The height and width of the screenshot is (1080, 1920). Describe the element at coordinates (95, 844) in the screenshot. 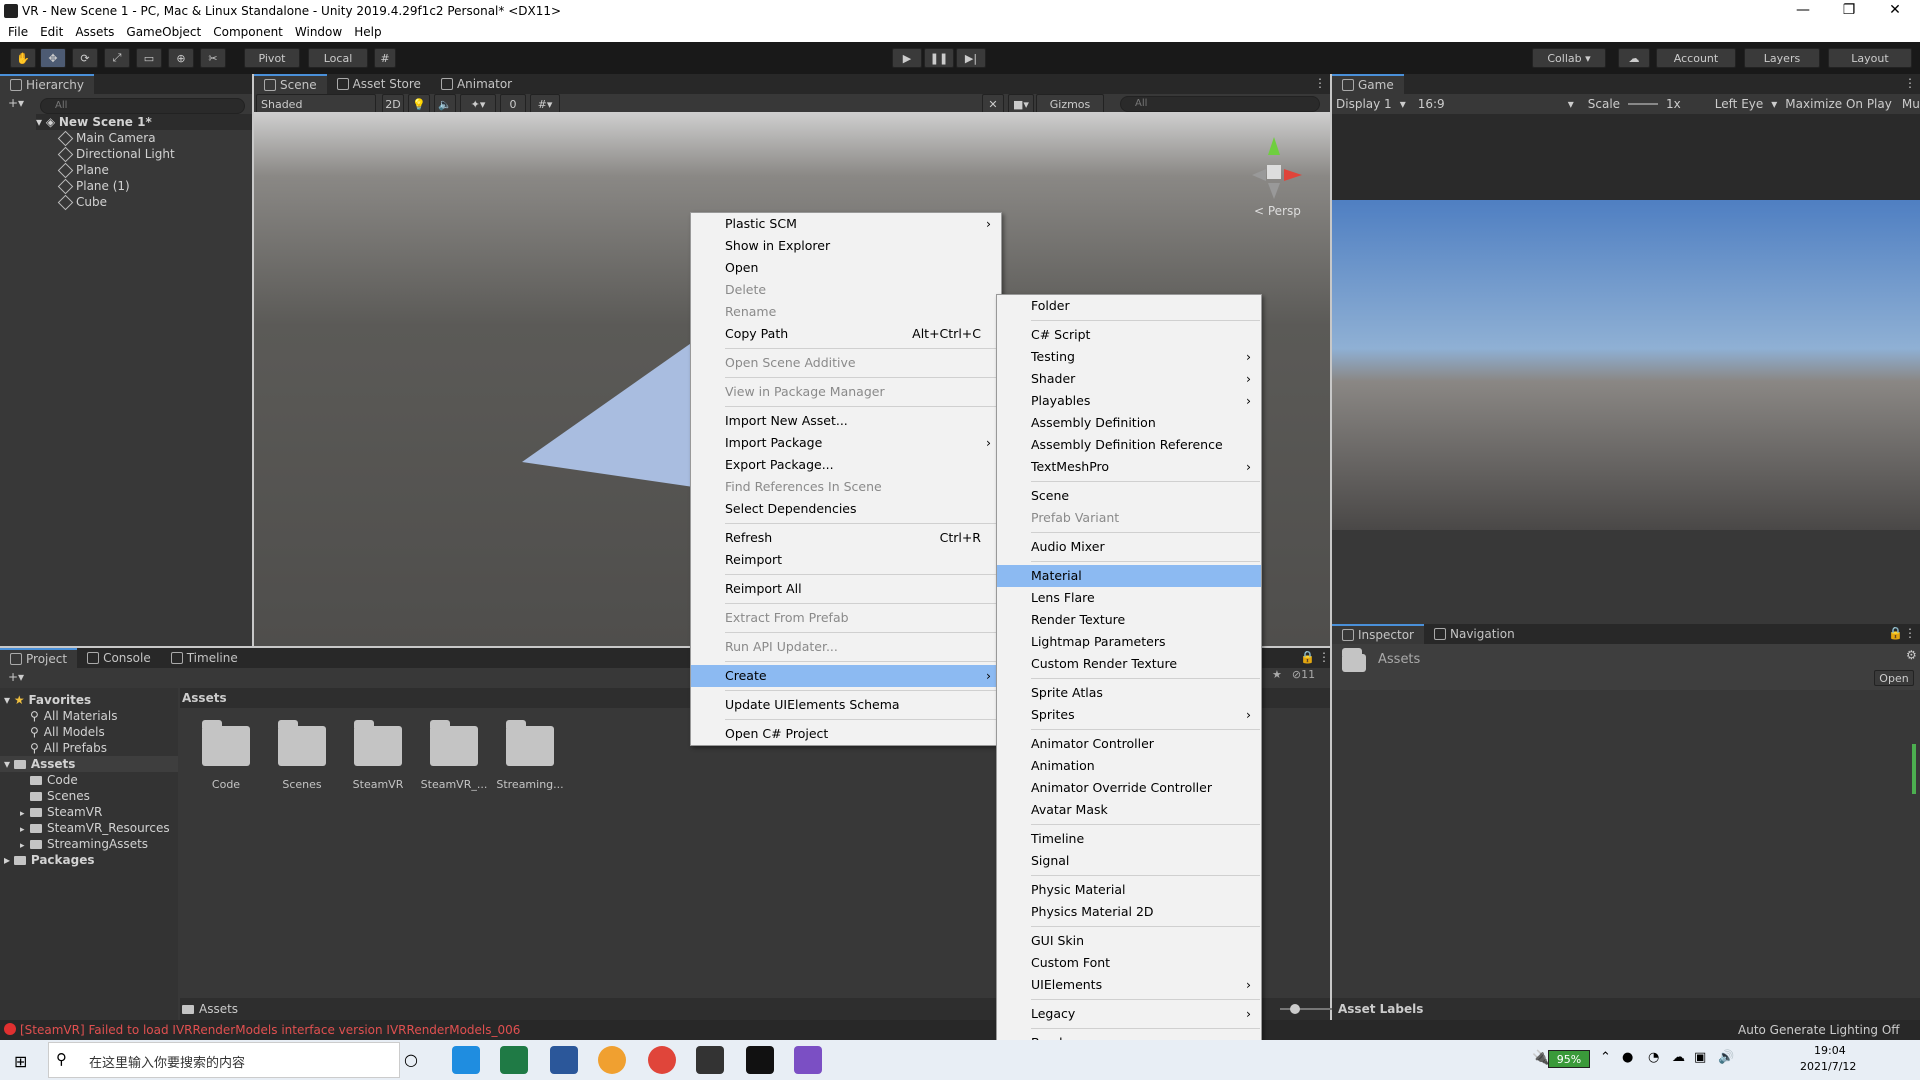

I see `asset-folder-item: ▸ StreamingAssets` at that location.